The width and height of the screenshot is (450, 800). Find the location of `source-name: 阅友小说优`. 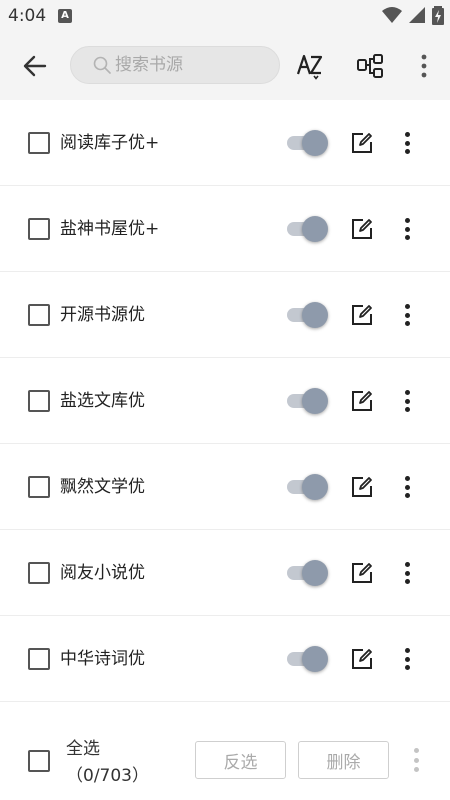

source-name: 阅友小说优 is located at coordinates (102, 573).